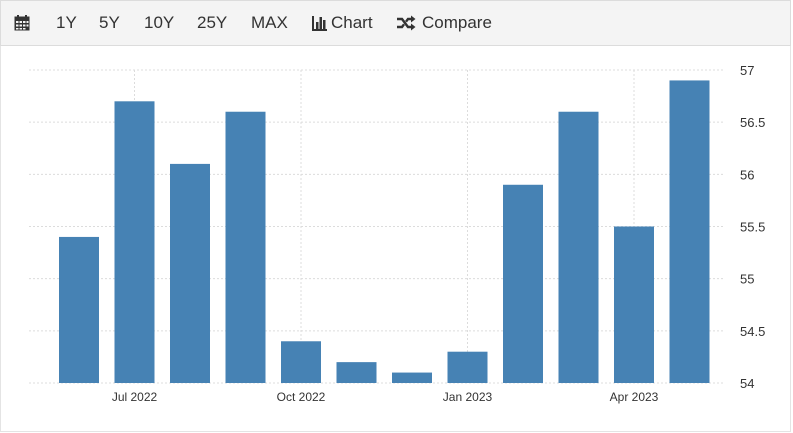 The height and width of the screenshot is (433, 793). Describe the element at coordinates (109, 23) in the screenshot. I see `range-5y-button: 5Y` at that location.